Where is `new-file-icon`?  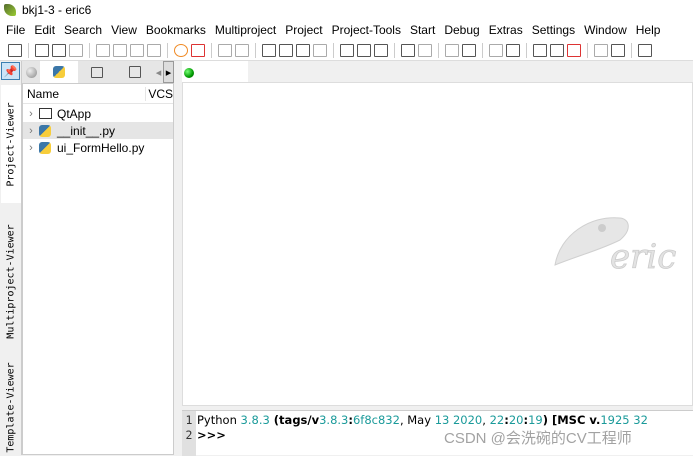
new-file-icon is located at coordinates (42, 50).